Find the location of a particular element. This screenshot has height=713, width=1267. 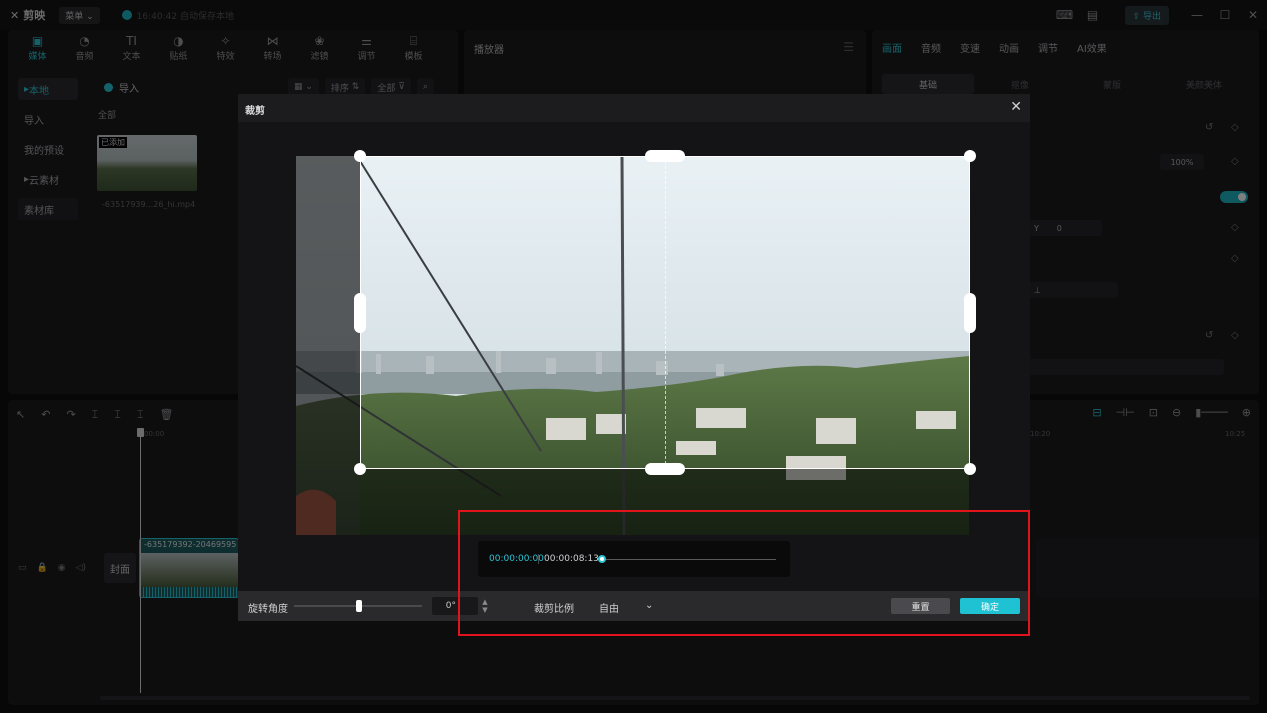

crop-handle-bottom-left is located at coordinates (360, 469).